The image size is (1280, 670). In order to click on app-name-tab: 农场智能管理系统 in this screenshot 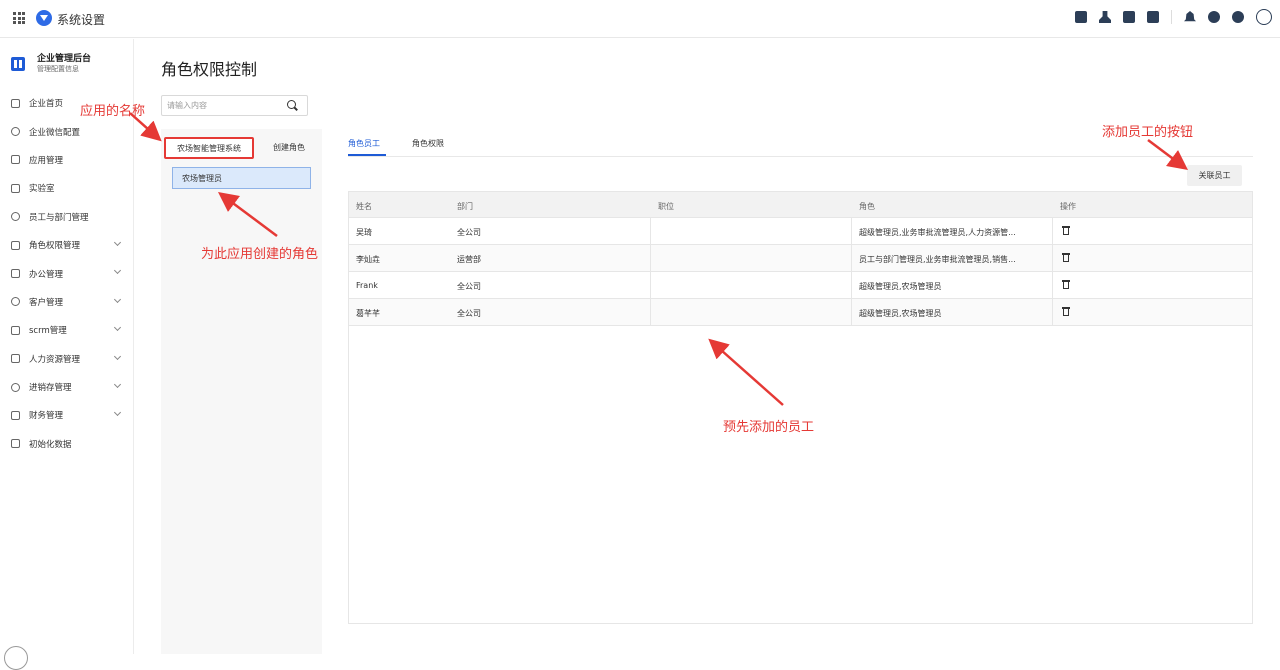, I will do `click(209, 148)`.